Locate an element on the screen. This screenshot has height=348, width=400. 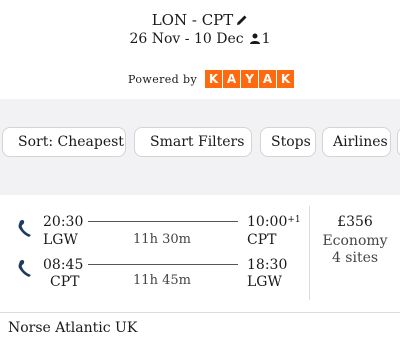
powered-by: Powered by K A Y A K is located at coordinates (211, 79).